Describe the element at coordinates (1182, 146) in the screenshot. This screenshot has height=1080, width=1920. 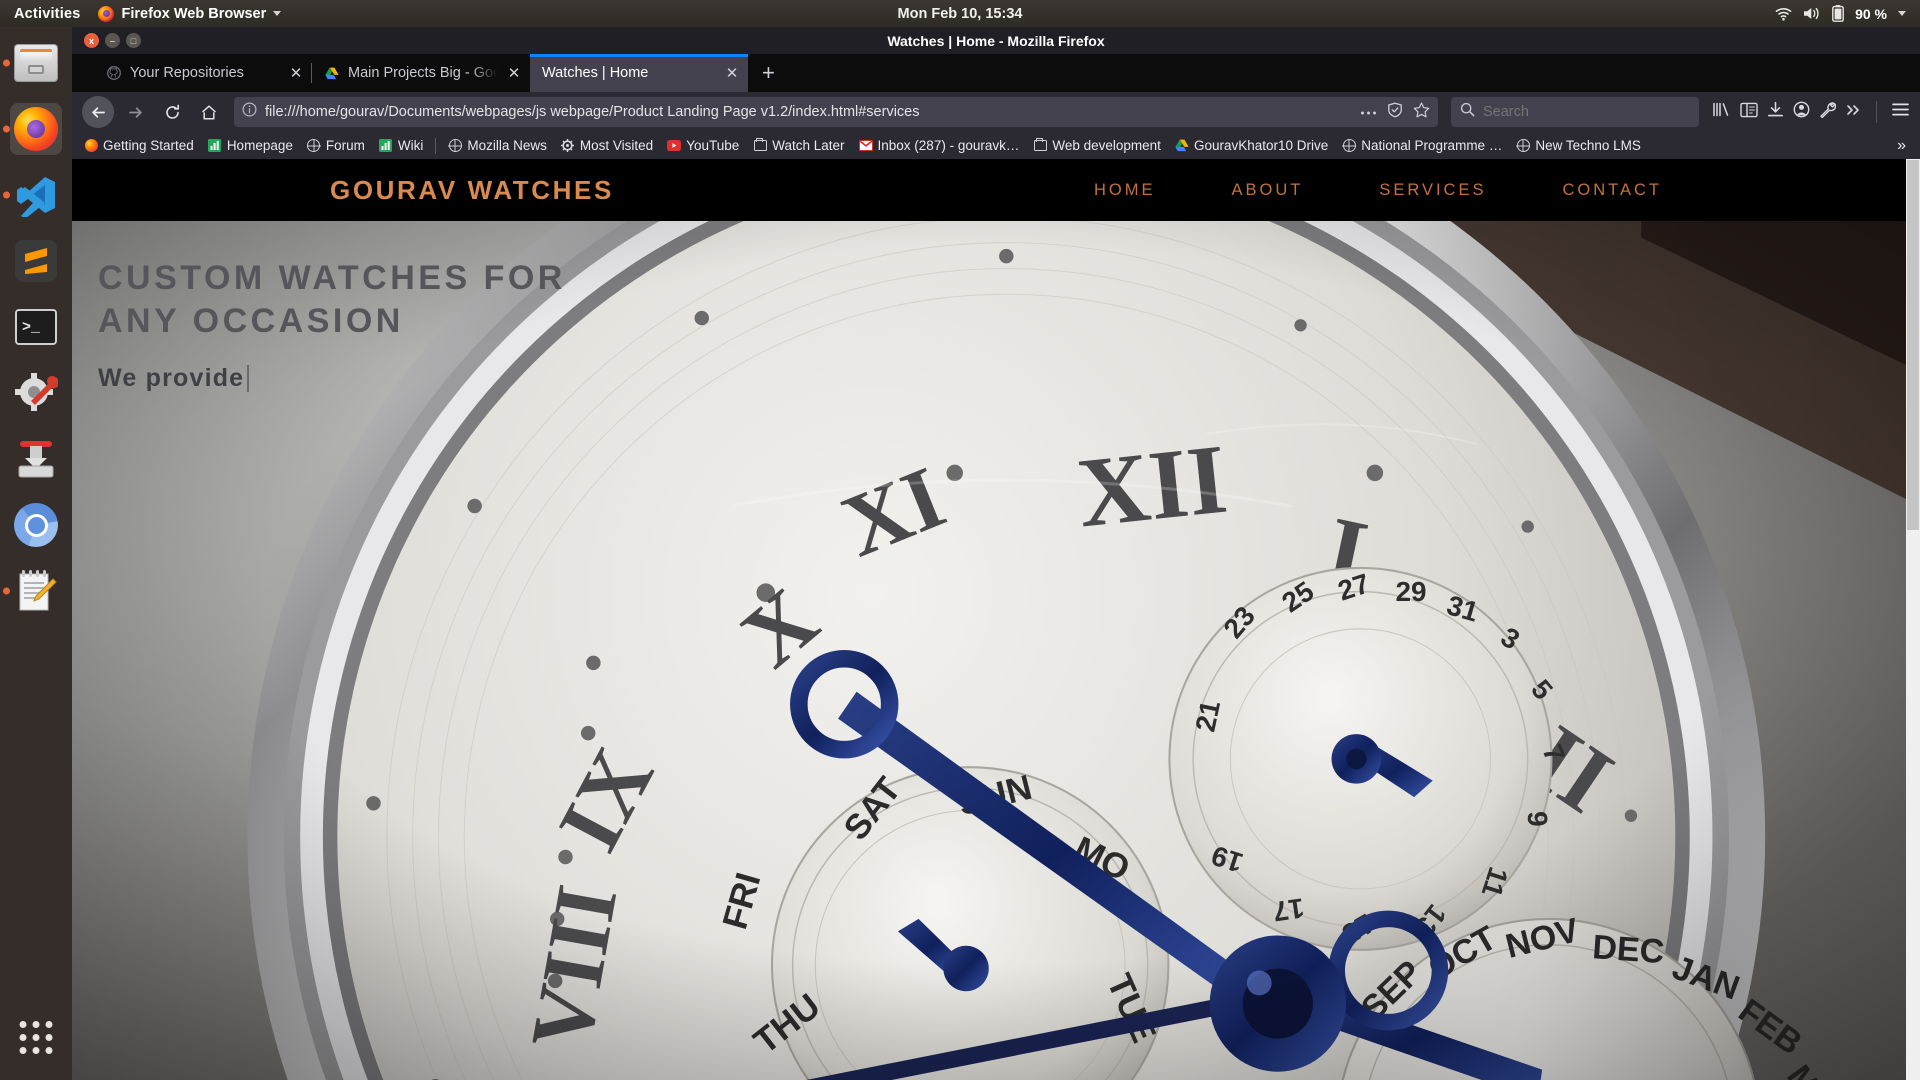
I see `google-drive-icon` at that location.